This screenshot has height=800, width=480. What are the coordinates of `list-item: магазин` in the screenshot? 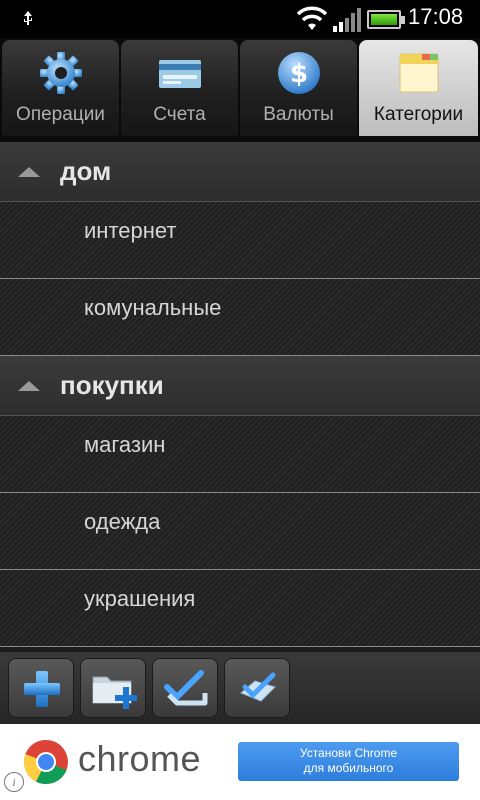 It's located at (240, 454).